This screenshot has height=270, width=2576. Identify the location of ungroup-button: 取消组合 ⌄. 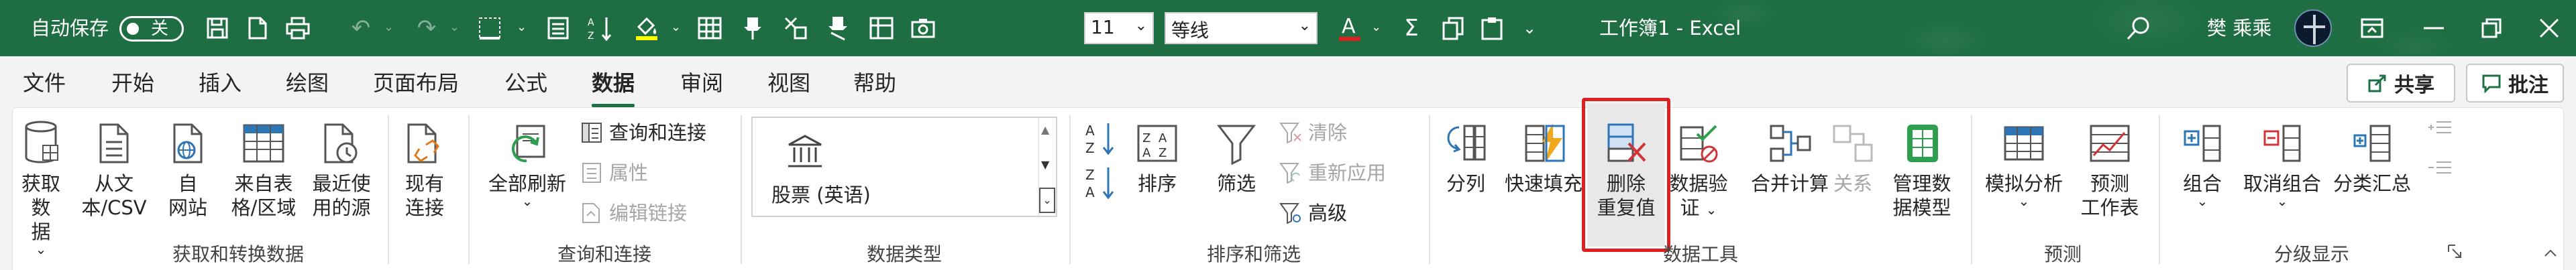
(2282, 161).